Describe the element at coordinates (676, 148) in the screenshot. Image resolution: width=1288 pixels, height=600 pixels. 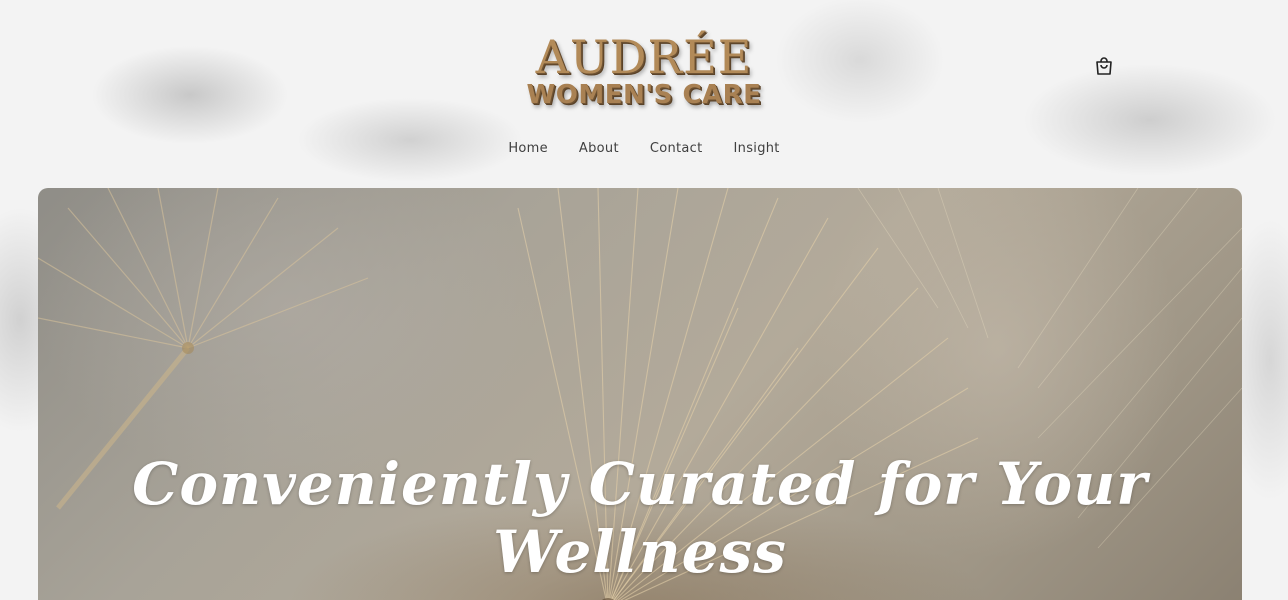
I see `nav-contact: Contact` at that location.